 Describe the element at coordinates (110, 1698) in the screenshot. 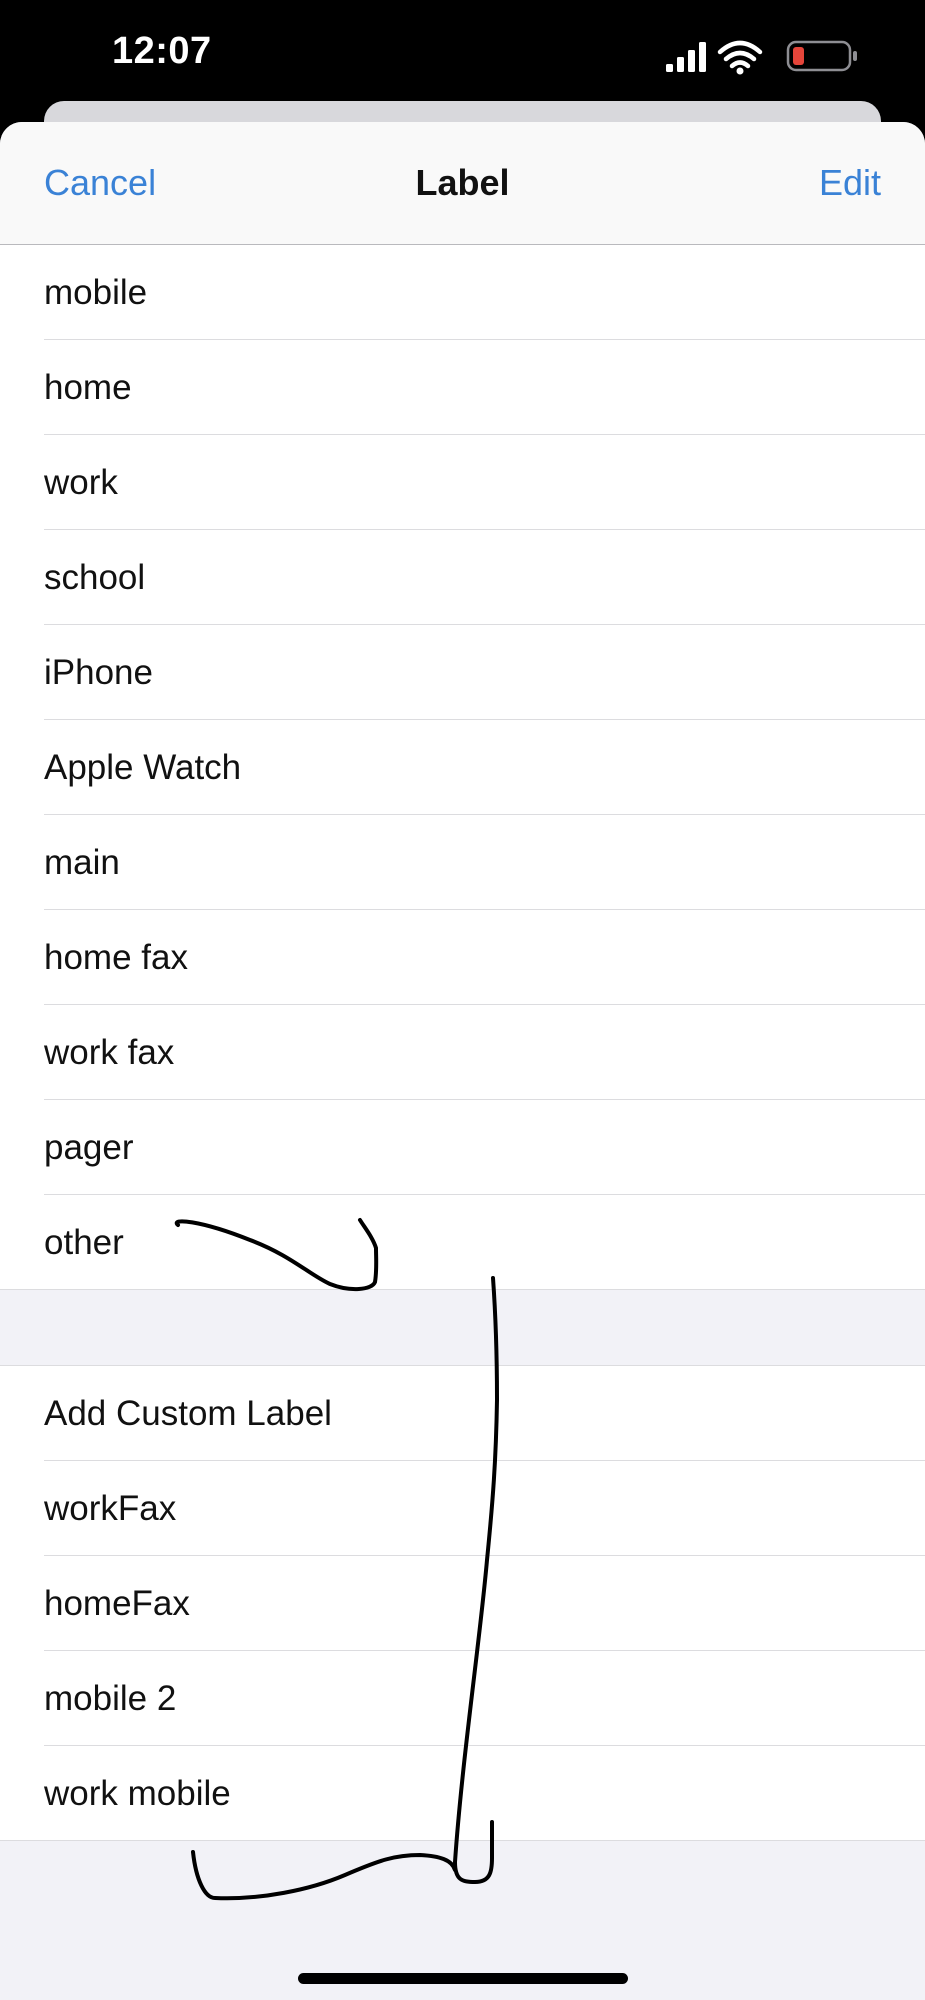

I see `row-label: mobile 2` at that location.